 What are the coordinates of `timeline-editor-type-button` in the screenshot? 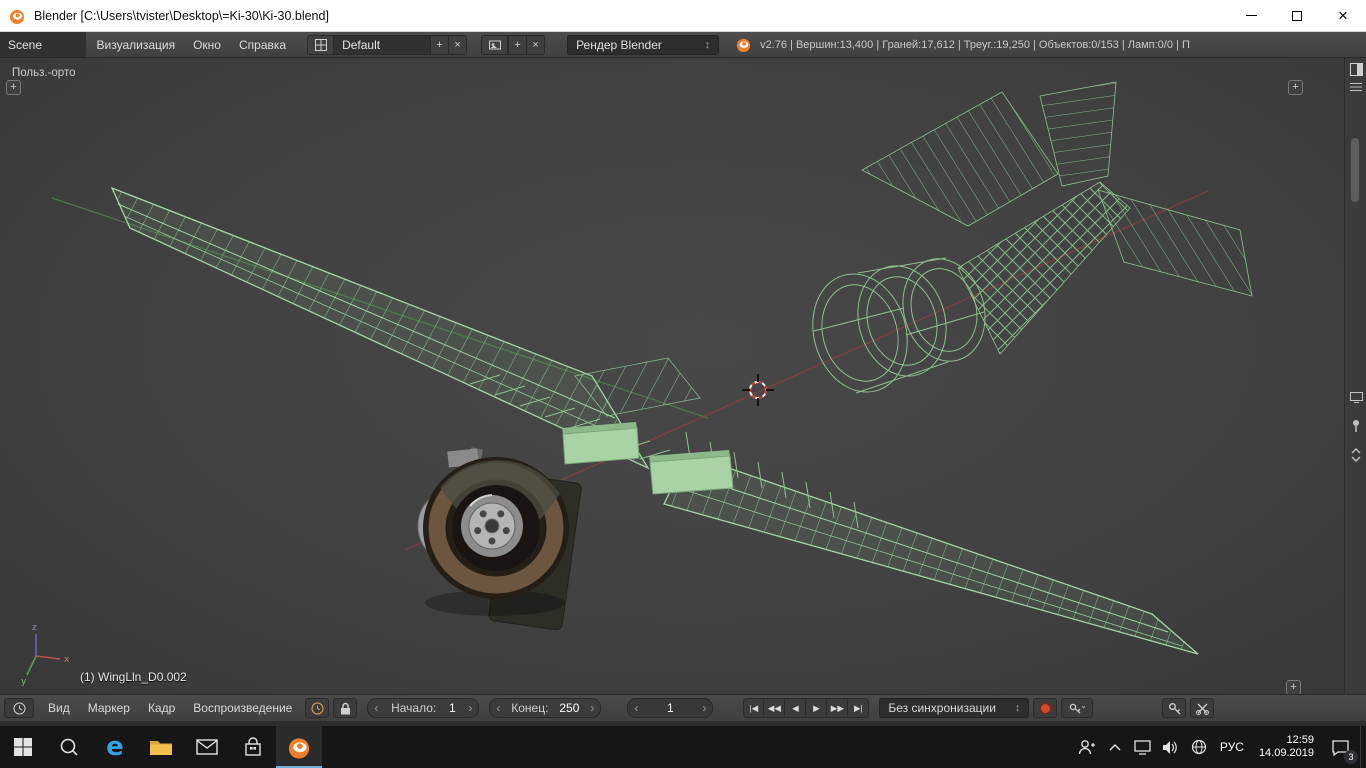 It's located at (19, 708).